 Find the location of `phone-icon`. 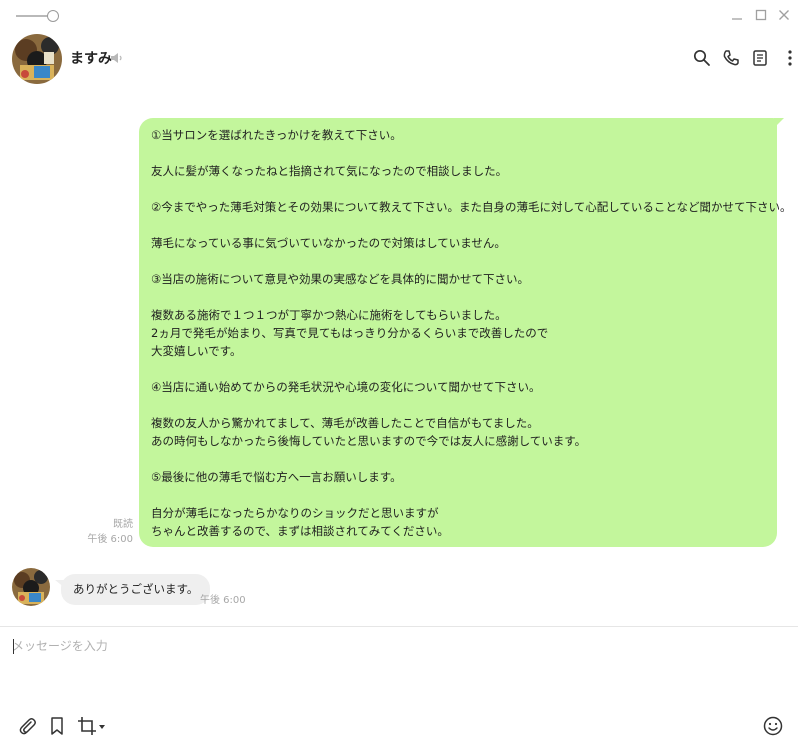

phone-icon is located at coordinates (731, 58).